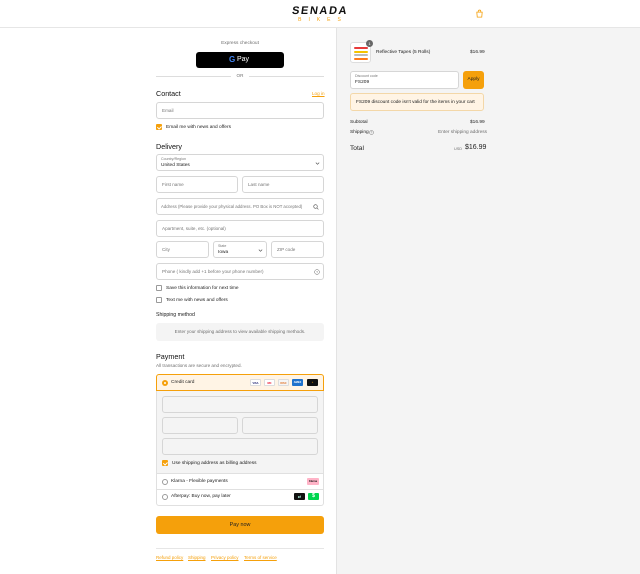 The image size is (640, 574). What do you see at coordinates (159, 300) in the screenshot?
I see `text-me-checkbox` at bounding box center [159, 300].